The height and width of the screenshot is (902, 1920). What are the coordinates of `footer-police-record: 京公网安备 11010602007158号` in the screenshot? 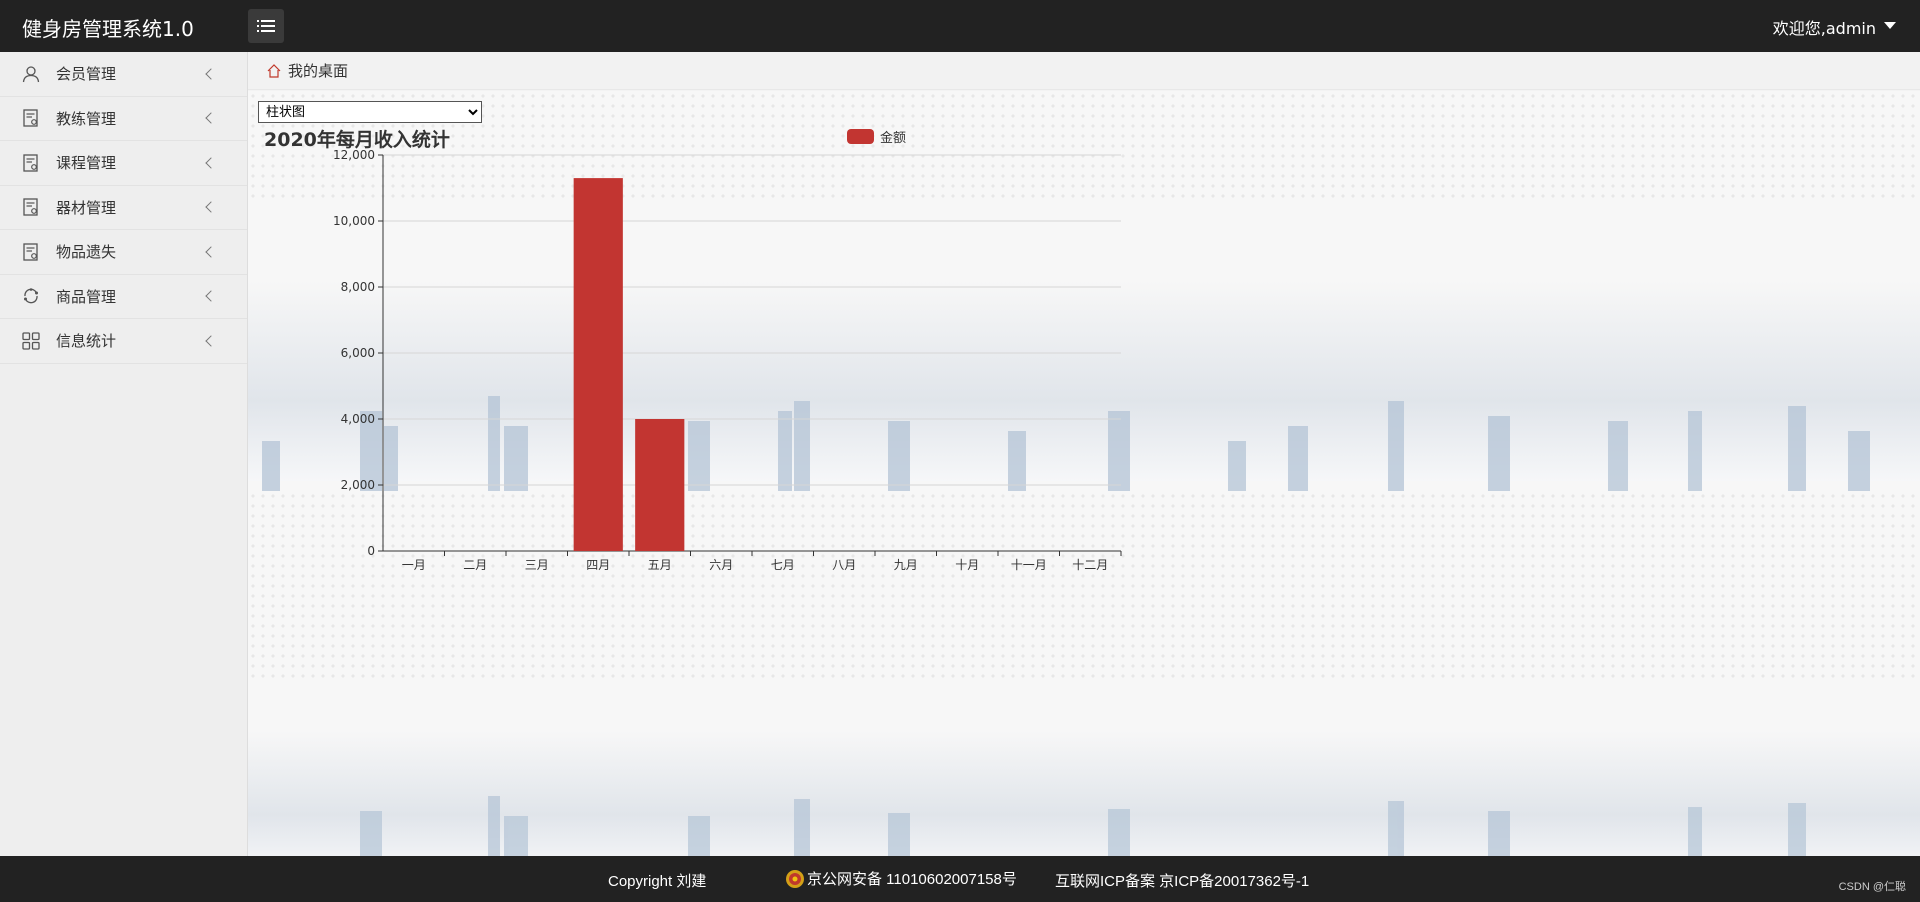 It's located at (901, 878).